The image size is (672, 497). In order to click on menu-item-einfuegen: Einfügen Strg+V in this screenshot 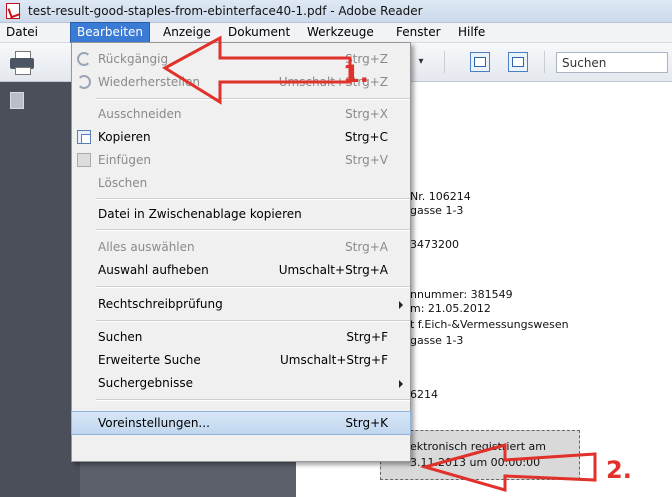, I will do `click(241, 160)`.